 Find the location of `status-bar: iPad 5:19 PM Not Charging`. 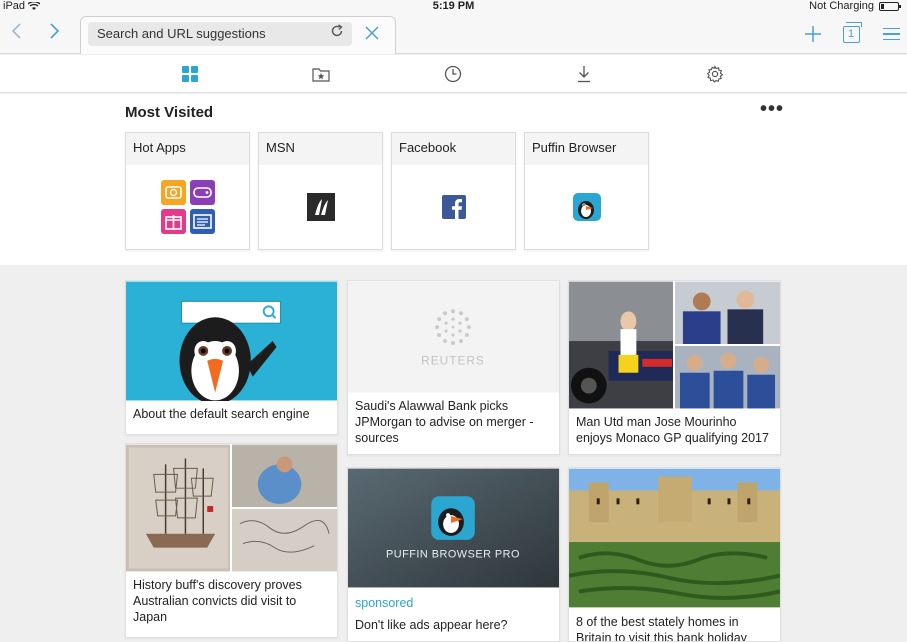

status-bar: iPad 5:19 PM Not Charging is located at coordinates (453, 7).